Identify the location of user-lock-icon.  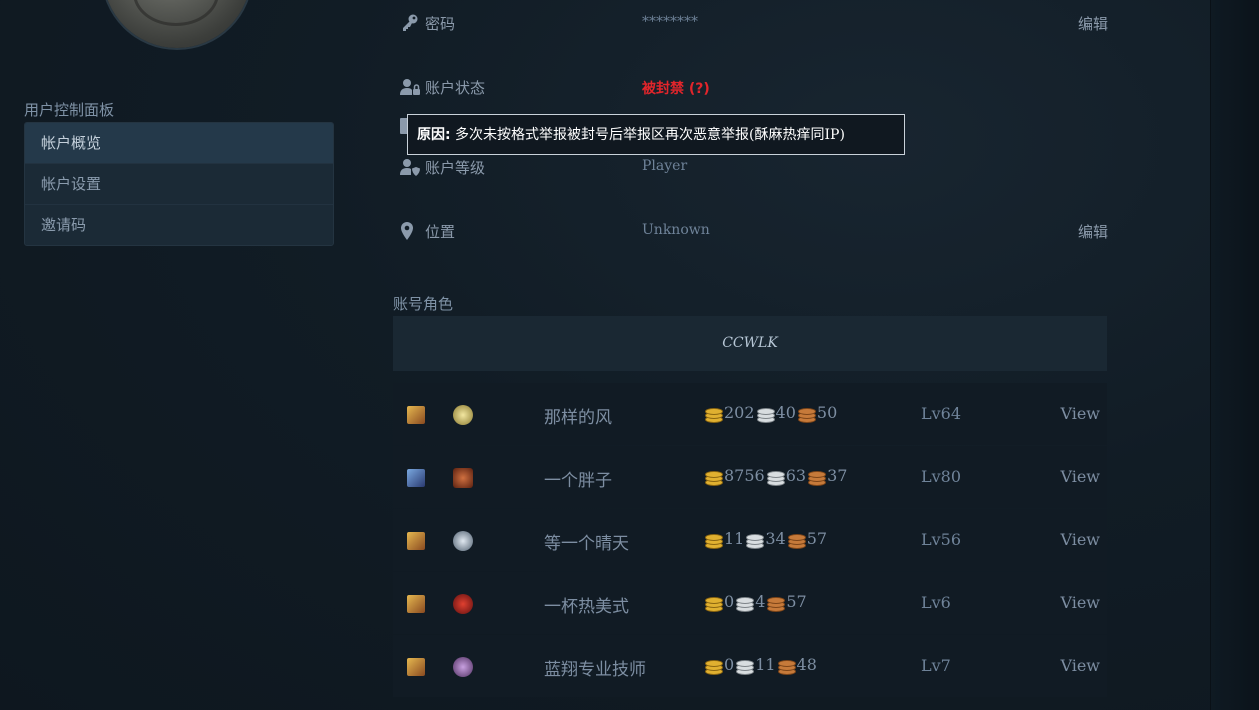
(410, 87).